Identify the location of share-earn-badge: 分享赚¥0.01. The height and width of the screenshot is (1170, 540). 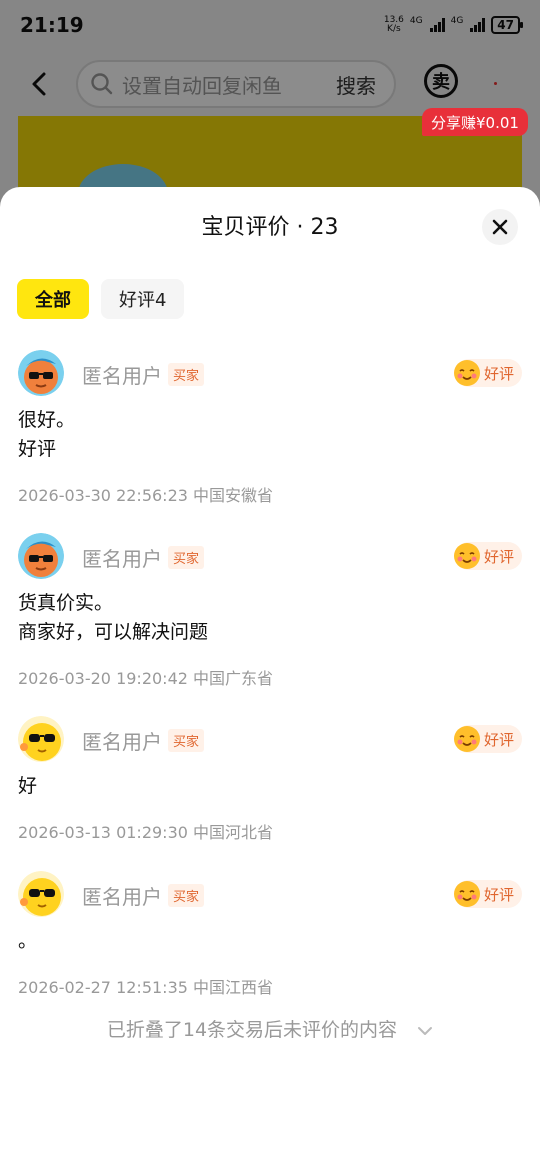
(475, 122).